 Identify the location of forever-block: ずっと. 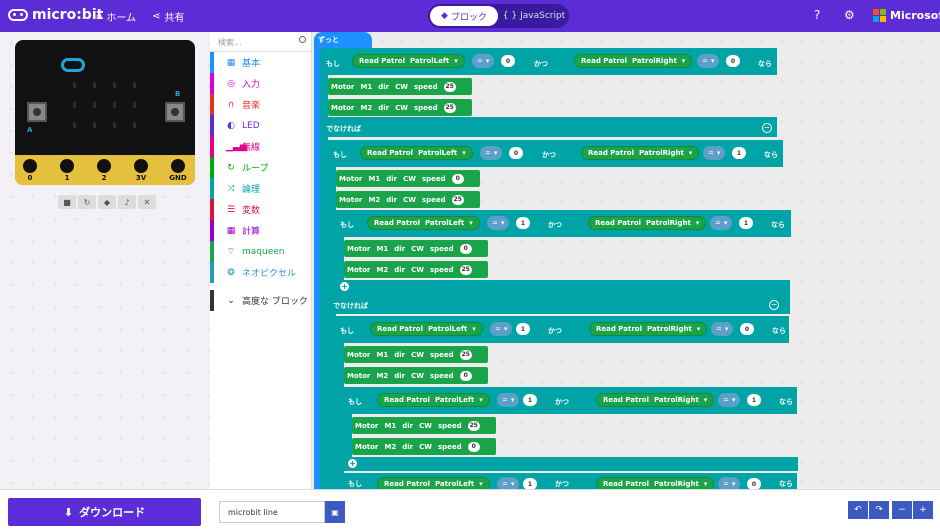
(343, 40).